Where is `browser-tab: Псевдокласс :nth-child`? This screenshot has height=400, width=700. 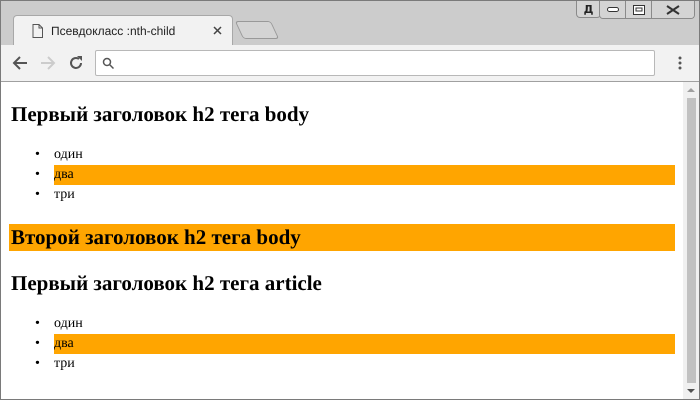
browser-tab: Псевдокласс :nth-child is located at coordinates (123, 30).